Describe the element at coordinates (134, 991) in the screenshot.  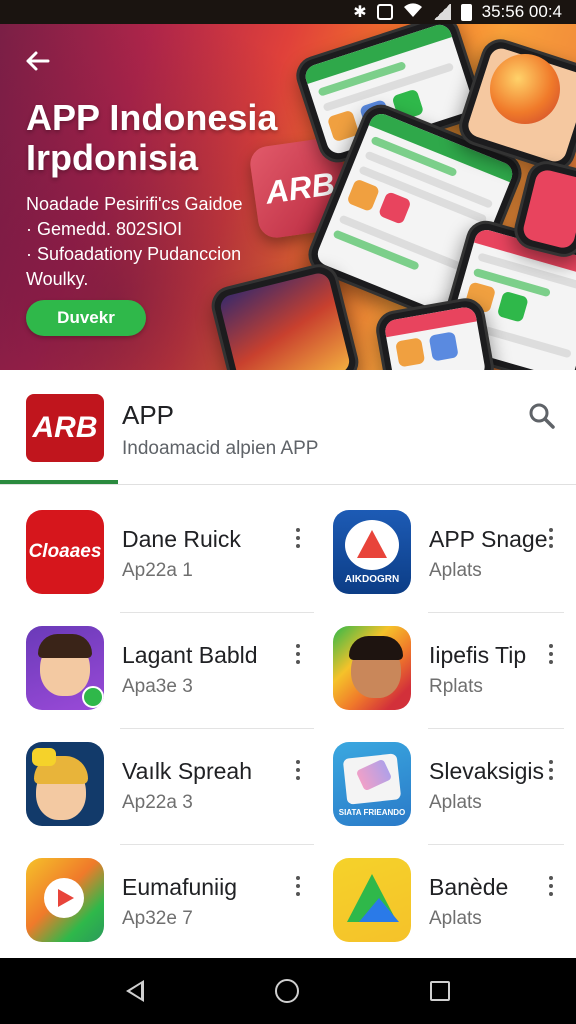
I see `back-icon` at that location.